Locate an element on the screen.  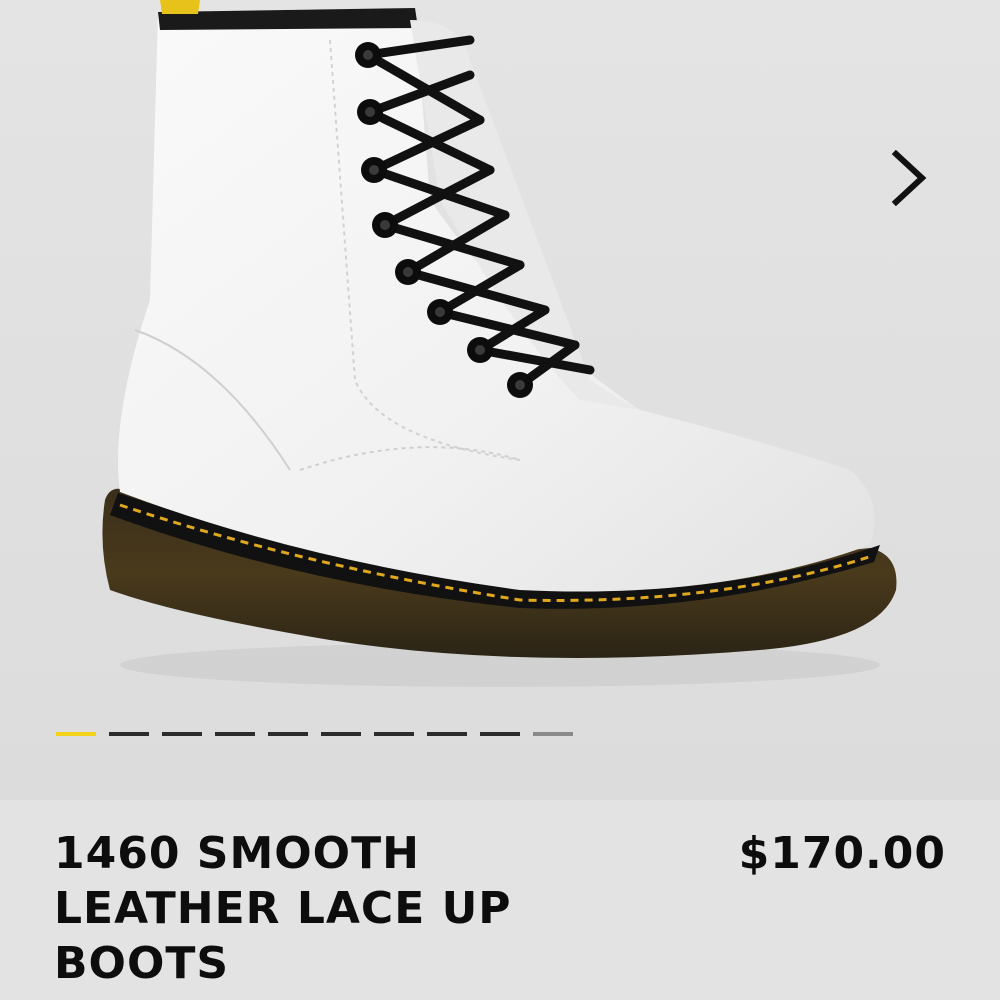
slide-indicator-active is located at coordinates (76, 734).